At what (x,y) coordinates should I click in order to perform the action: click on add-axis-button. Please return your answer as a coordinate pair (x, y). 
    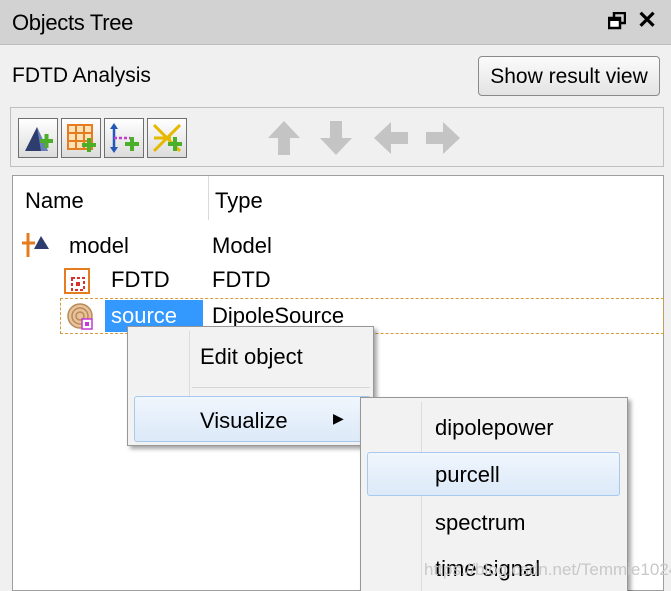
    Looking at the image, I should click on (124, 138).